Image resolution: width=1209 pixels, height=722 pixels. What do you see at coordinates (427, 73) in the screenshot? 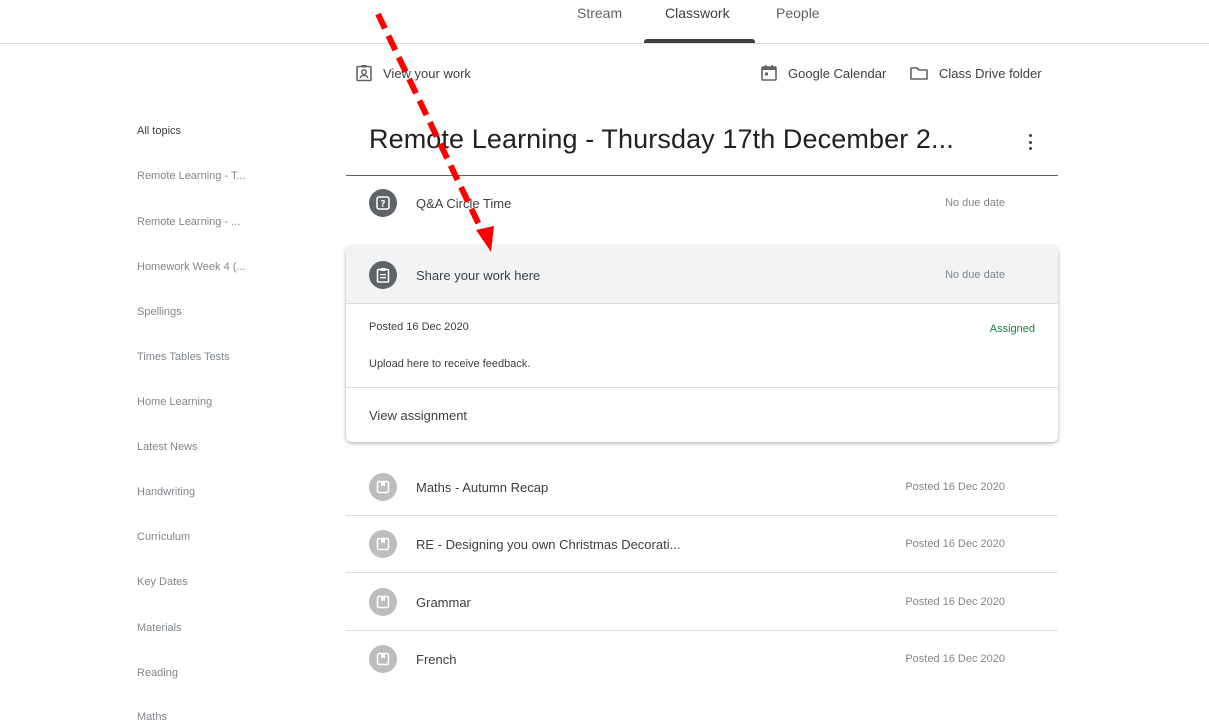
I see `view-your-work-label: View your work` at bounding box center [427, 73].